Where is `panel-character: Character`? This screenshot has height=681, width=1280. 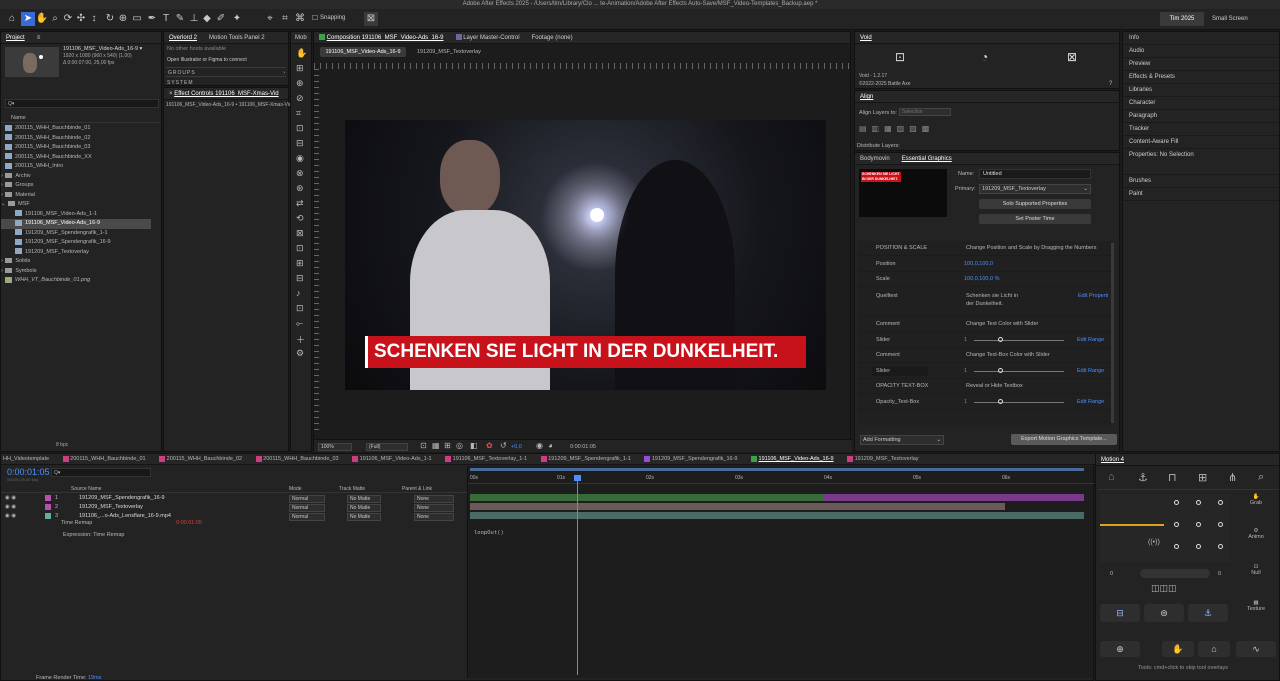
panel-character: Character is located at coordinates (1201, 103).